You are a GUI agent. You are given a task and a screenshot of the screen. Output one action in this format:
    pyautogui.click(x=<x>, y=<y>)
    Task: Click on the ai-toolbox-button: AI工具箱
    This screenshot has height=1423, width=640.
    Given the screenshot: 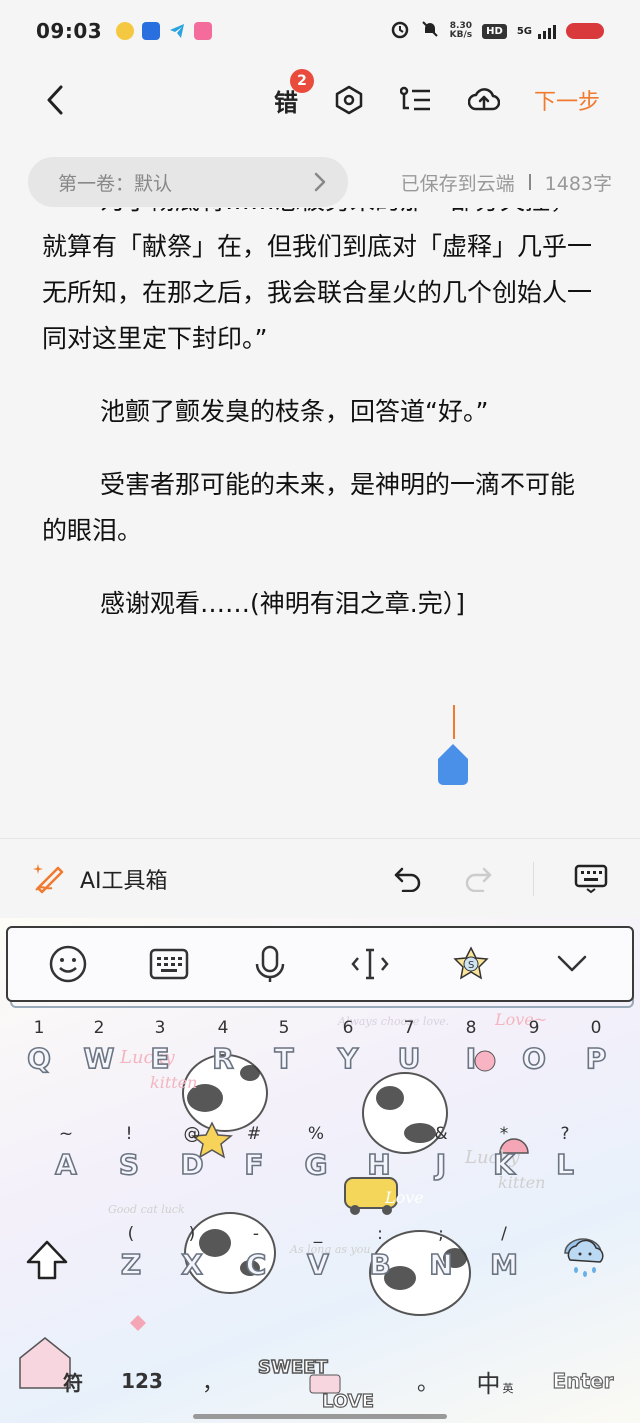 What is the action you would take?
    pyautogui.click(x=124, y=879)
    